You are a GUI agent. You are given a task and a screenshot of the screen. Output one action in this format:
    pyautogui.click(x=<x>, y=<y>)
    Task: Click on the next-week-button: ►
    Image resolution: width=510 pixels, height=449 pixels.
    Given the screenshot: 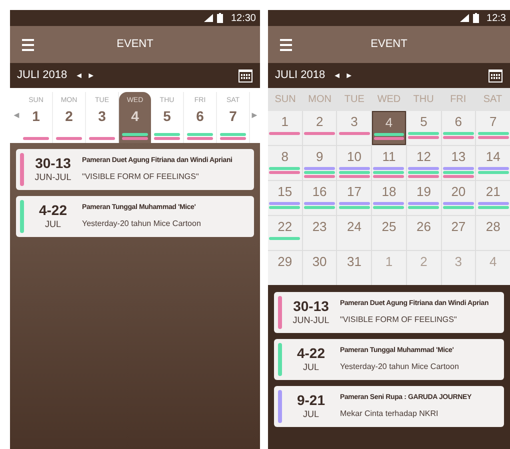 What is the action you would take?
    pyautogui.click(x=254, y=115)
    